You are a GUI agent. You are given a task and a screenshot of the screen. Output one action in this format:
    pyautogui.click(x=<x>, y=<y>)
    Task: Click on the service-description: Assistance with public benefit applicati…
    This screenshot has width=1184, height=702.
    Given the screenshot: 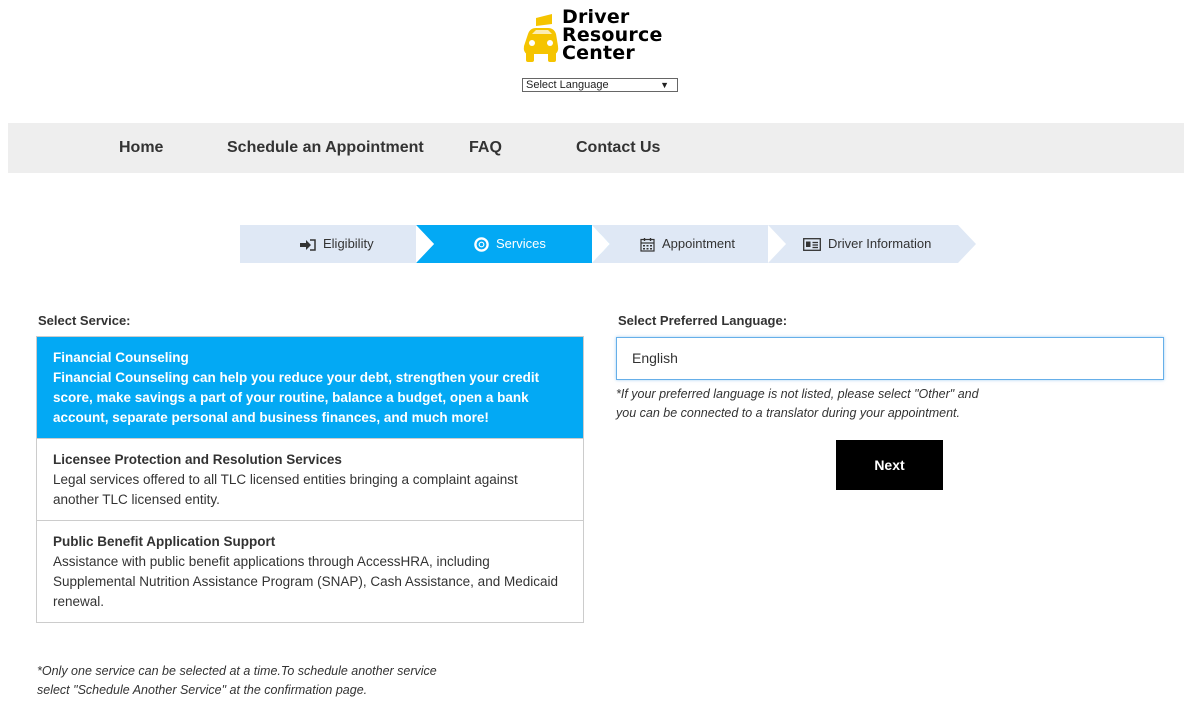 What is the action you would take?
    pyautogui.click(x=305, y=581)
    